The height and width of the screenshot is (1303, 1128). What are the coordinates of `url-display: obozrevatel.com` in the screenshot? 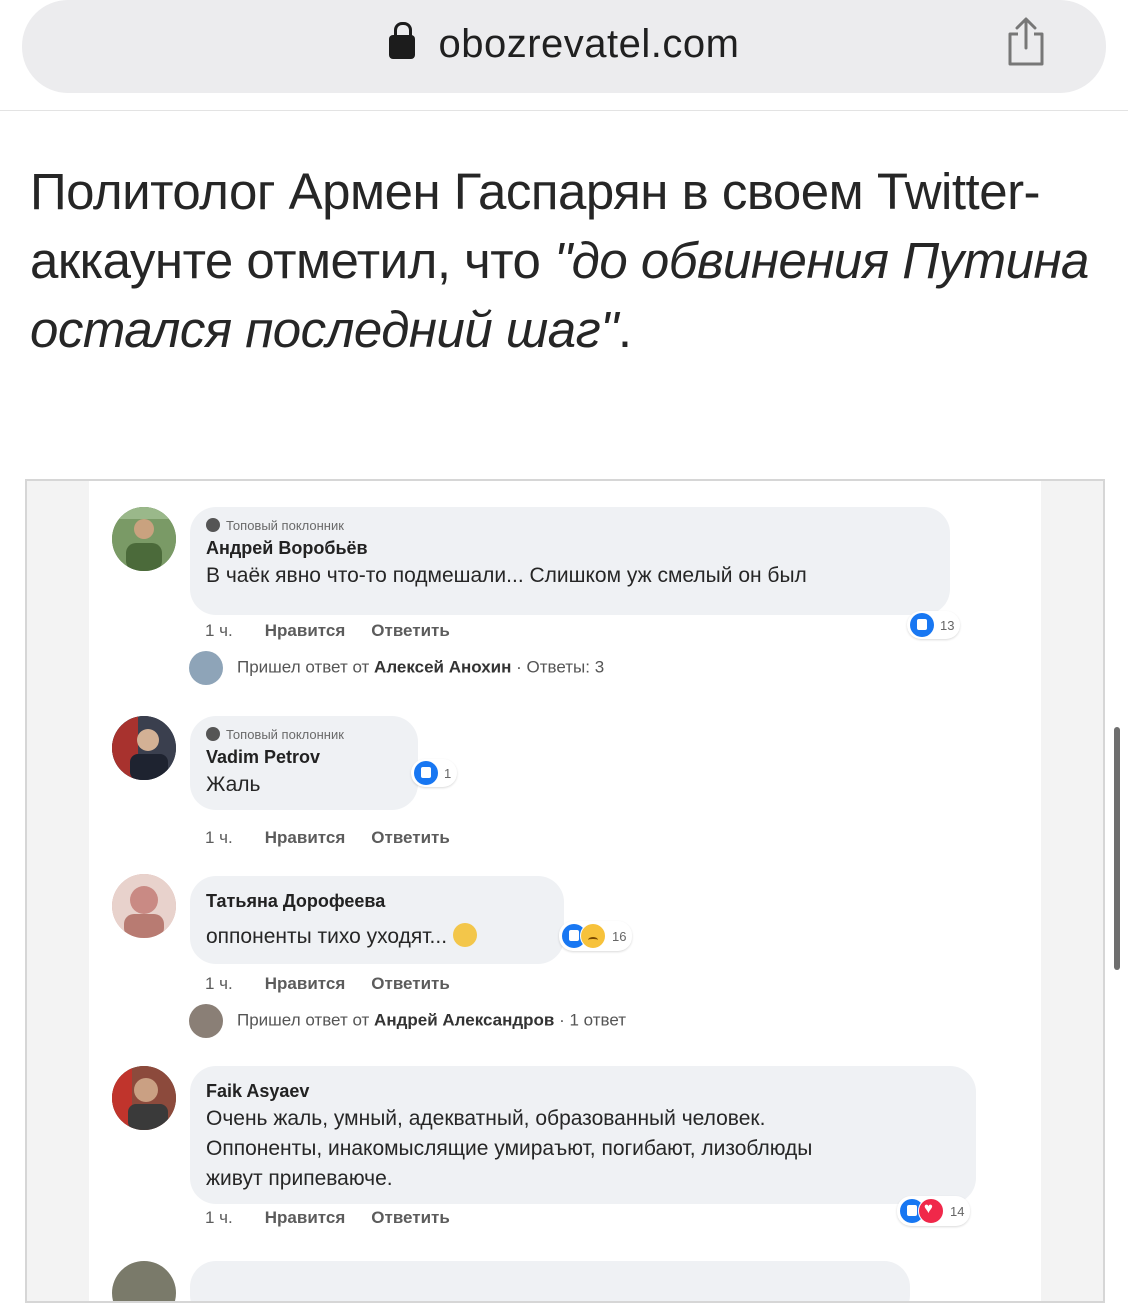 It's located at (564, 44).